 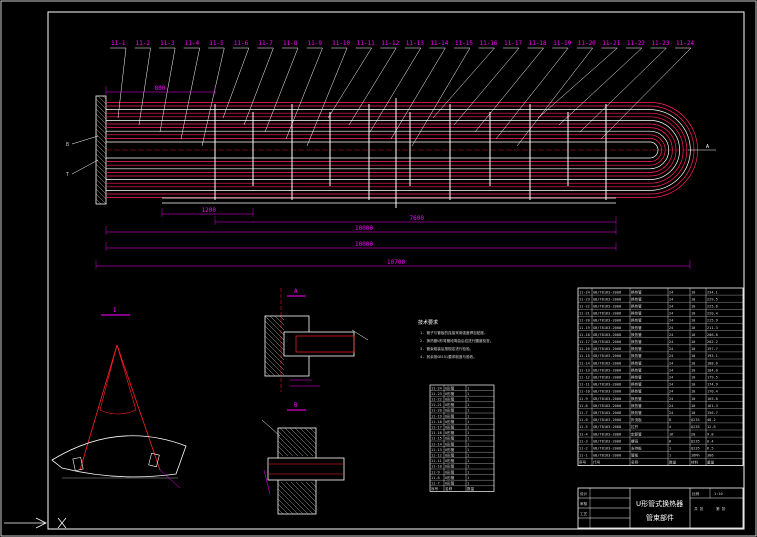 I want to click on tech-note-3: 3. 管束组装后按规定进行检验。, so click(x=446, y=348).